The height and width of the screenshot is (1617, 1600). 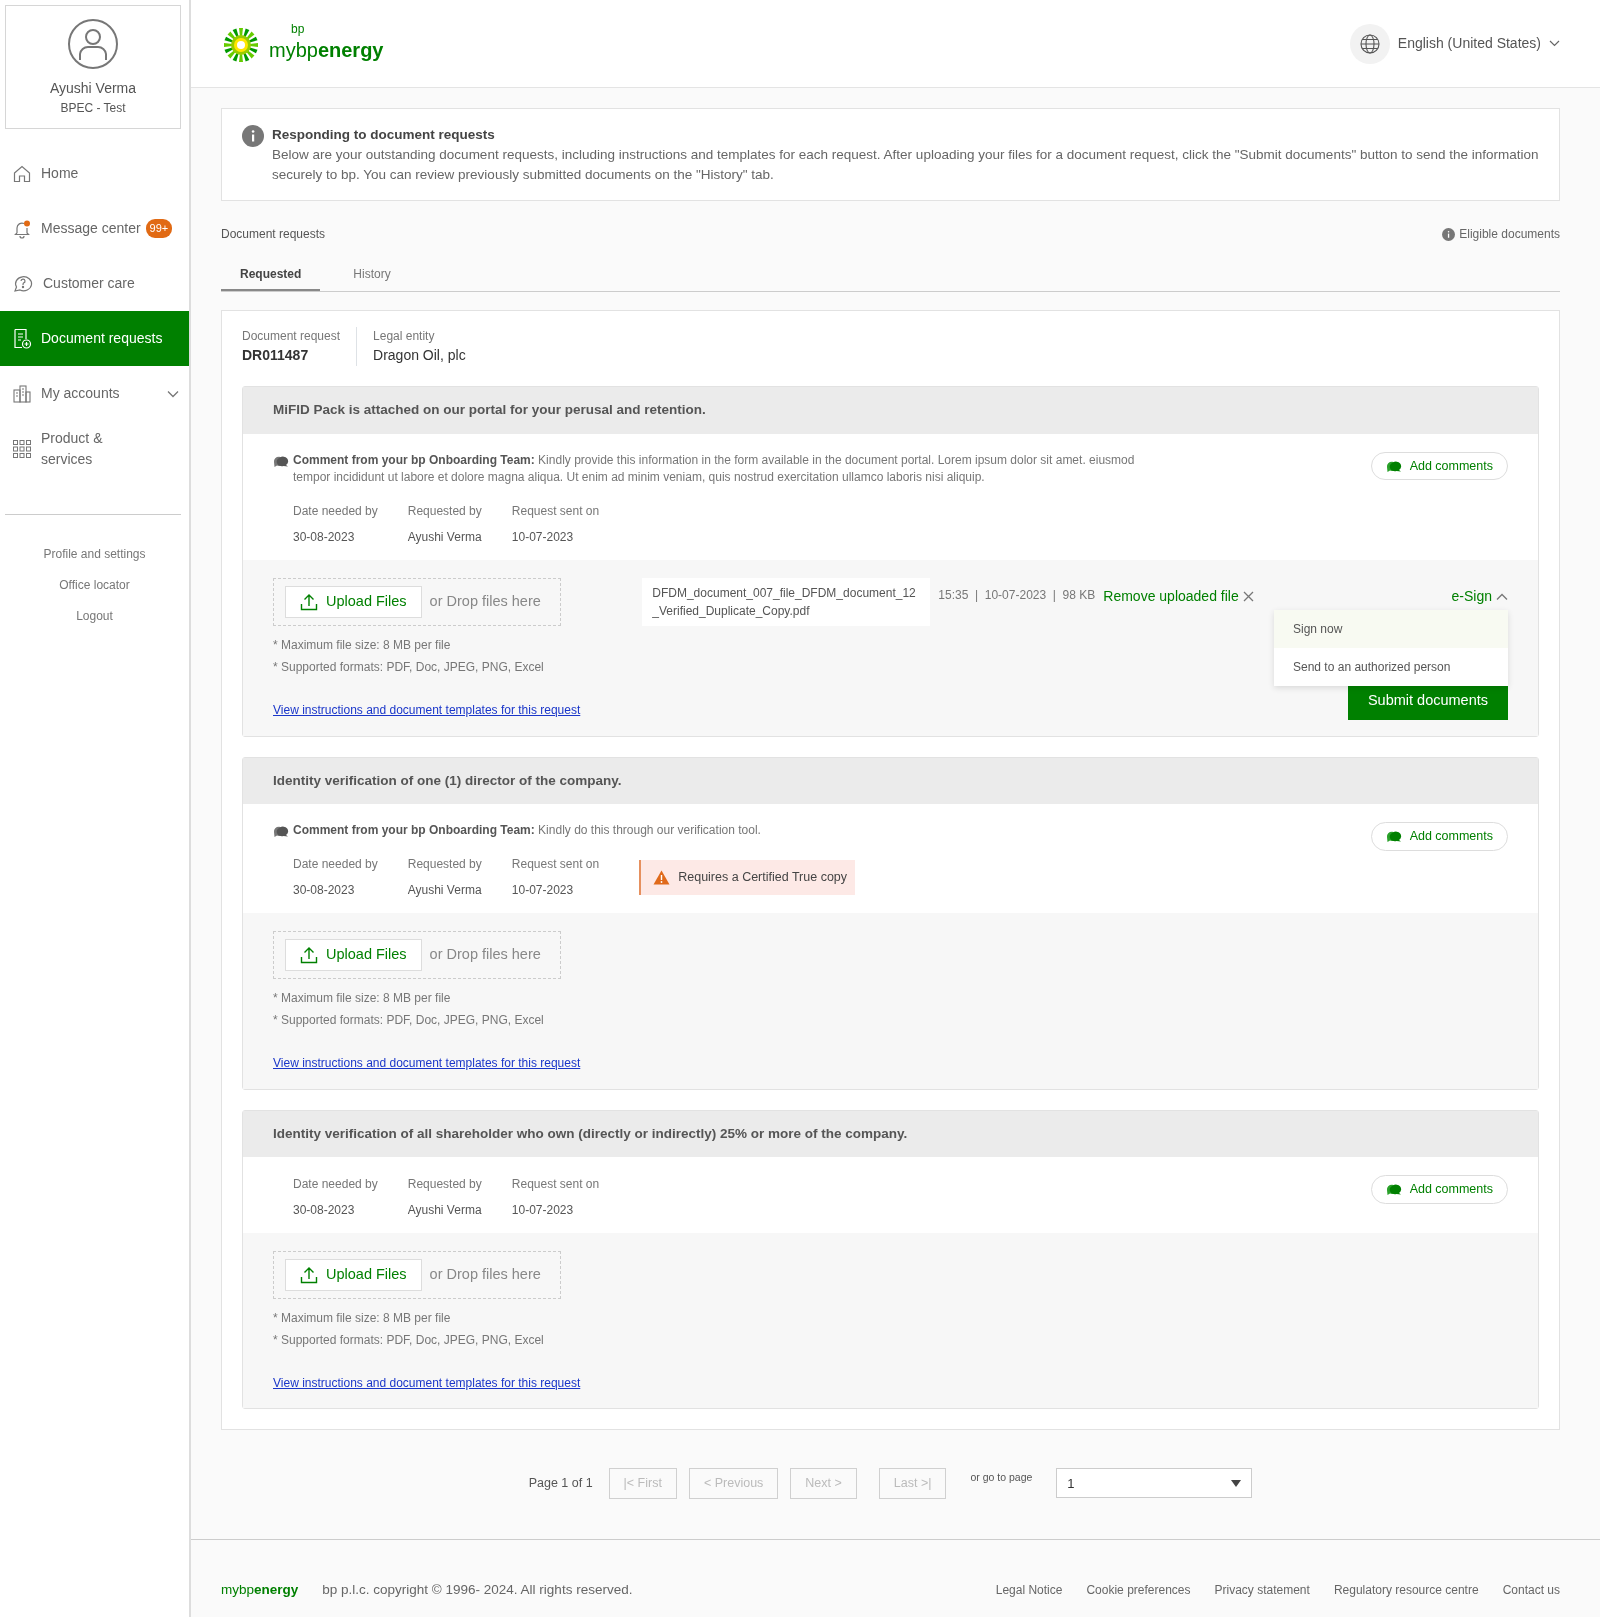 I want to click on nav-item: Home, so click(x=94, y=173).